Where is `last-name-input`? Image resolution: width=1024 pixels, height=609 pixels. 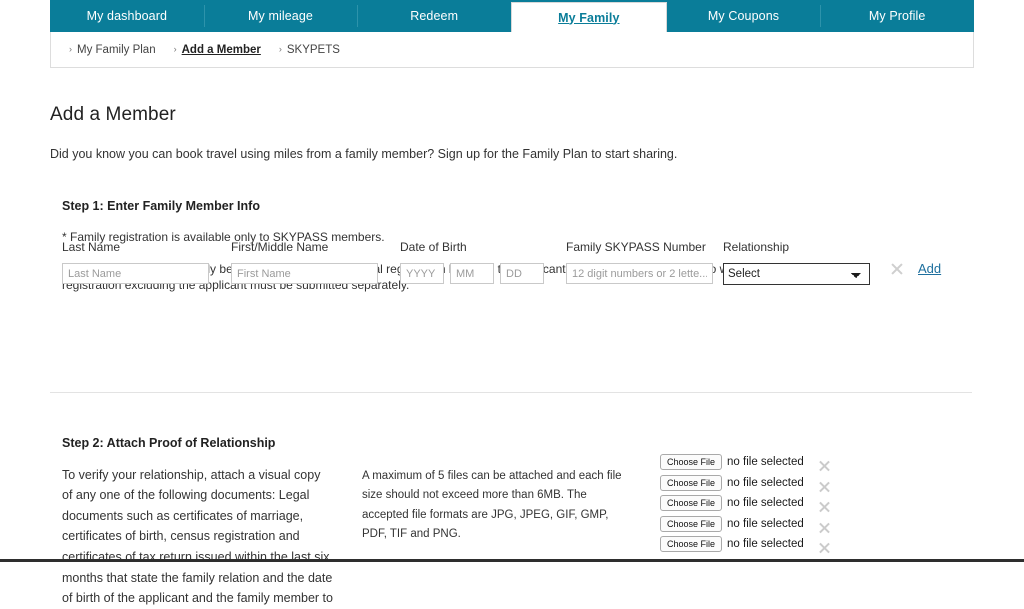
last-name-input is located at coordinates (135, 273).